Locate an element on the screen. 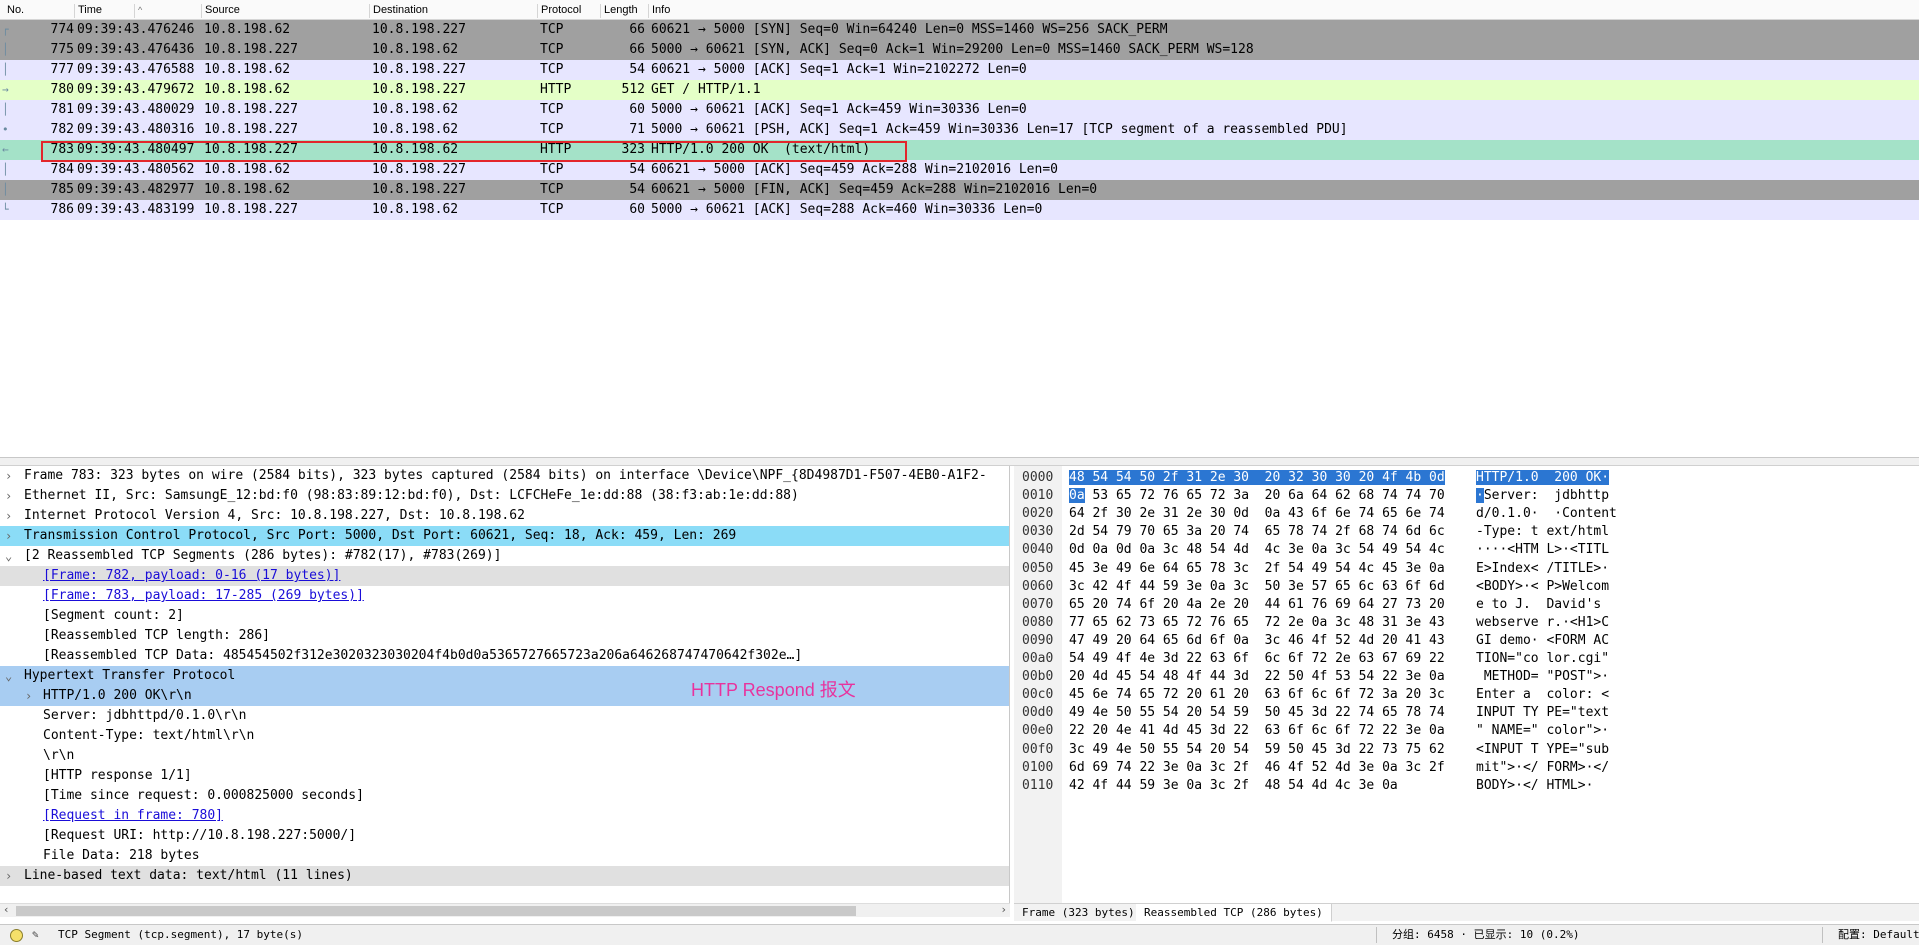 The height and width of the screenshot is (945, 1919). edit-comment-icon: ✎ is located at coordinates (35, 935).